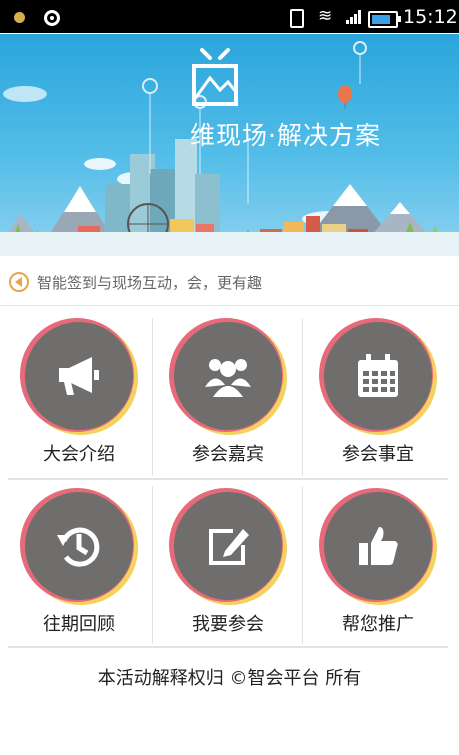 The image size is (459, 755). Describe the element at coordinates (150, 283) in the screenshot. I see `notice-text: 智能签到与现场互动，会，更有趣` at that location.